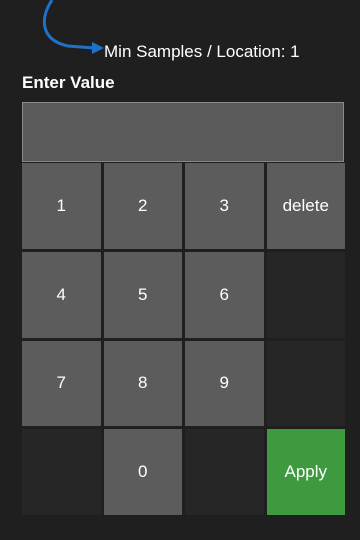 This screenshot has height=540, width=360. Describe the element at coordinates (305, 206) in the screenshot. I see `delete-button: delete` at that location.